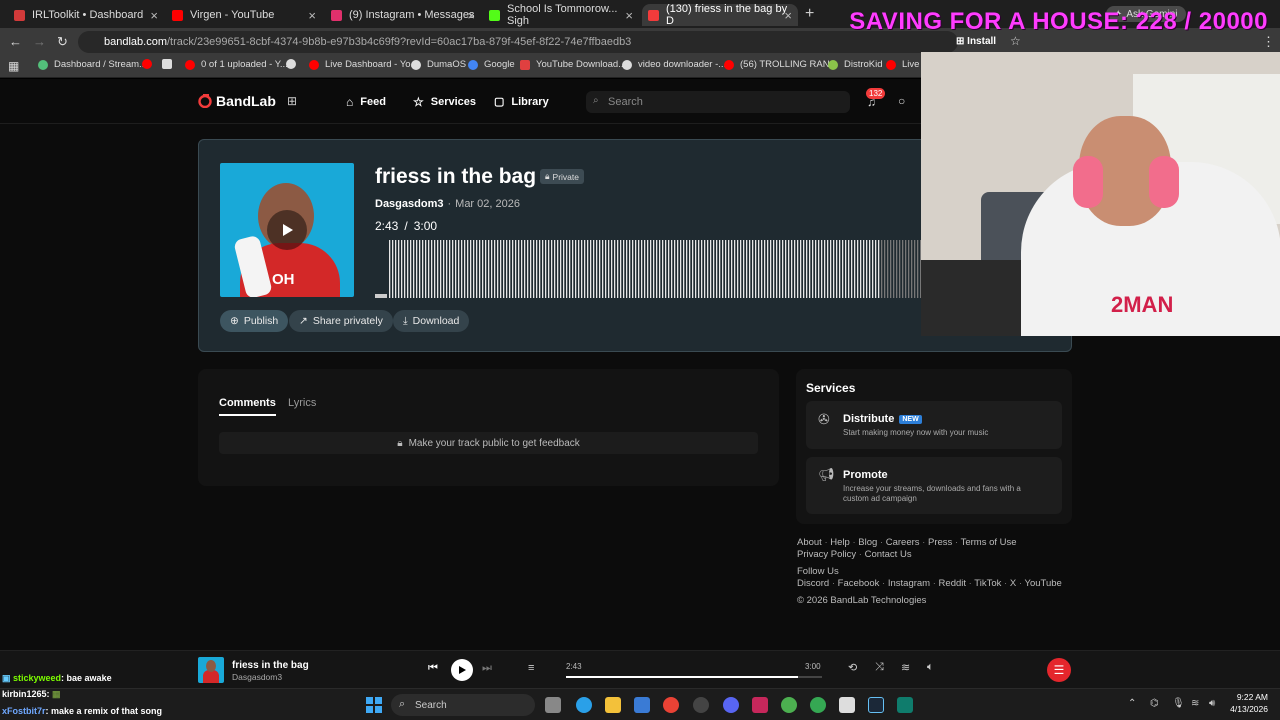 The width and height of the screenshot is (1280, 720). I want to click on app-a-icon, so click(760, 705).